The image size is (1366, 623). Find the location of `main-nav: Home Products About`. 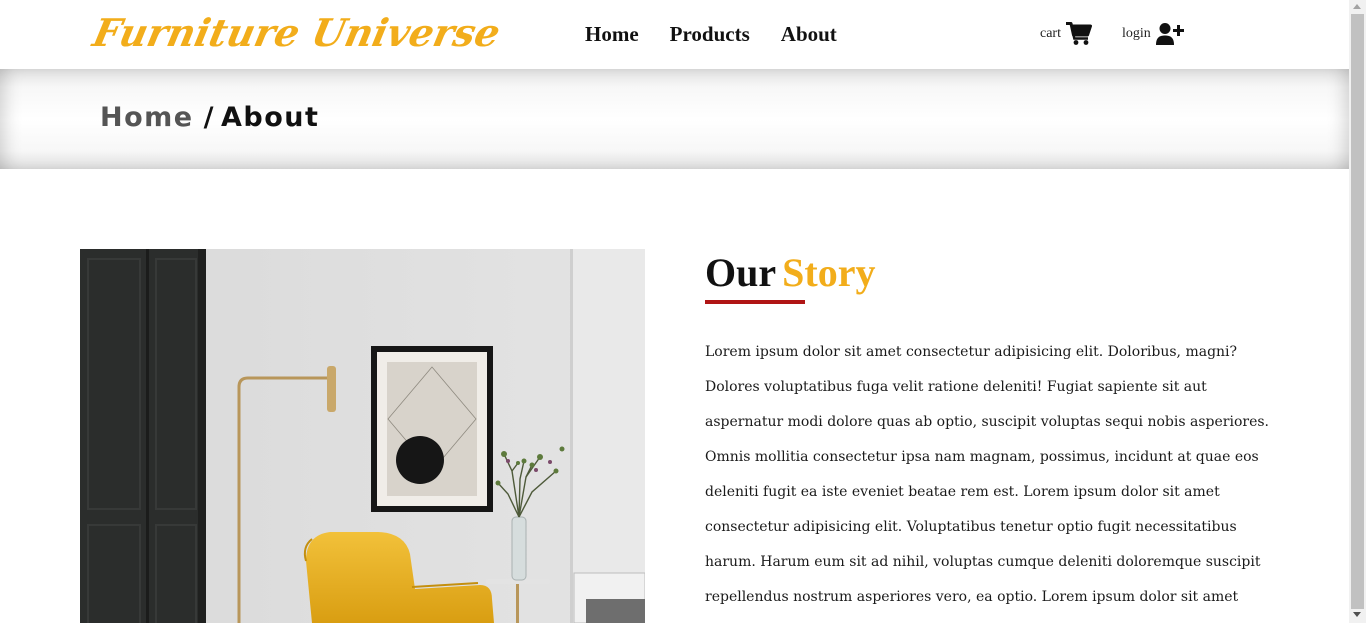

main-nav: Home Products About is located at coordinates (726, 34).